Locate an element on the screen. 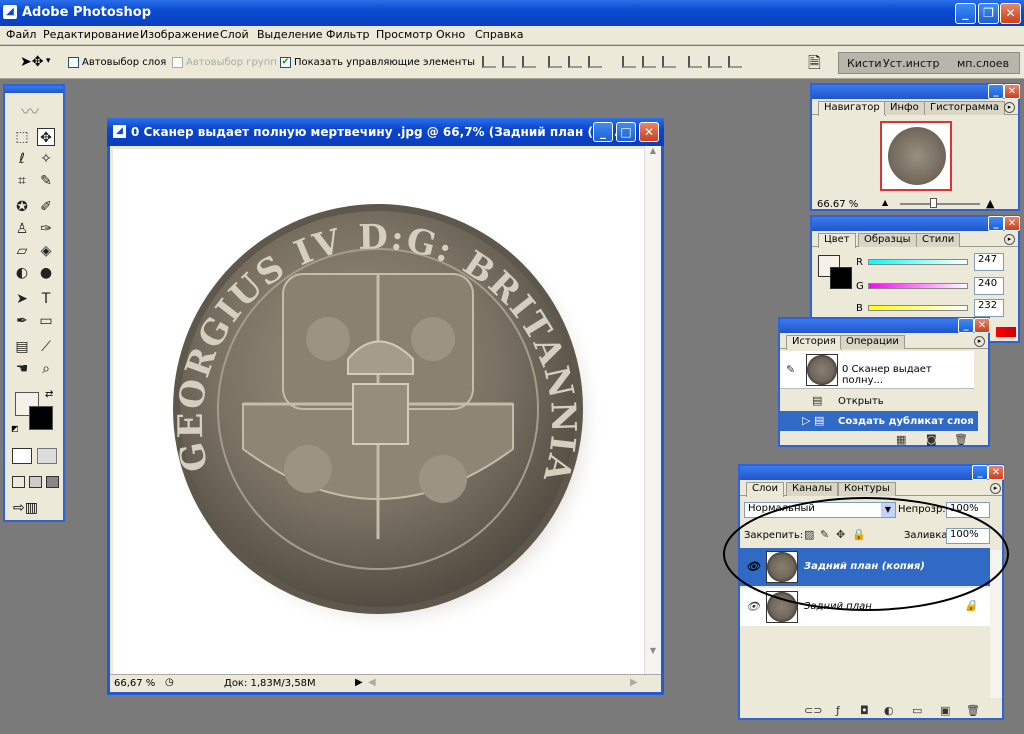 This screenshot has height=734, width=1024. eyedropper-icon: ⟋ is located at coordinates (46, 347).